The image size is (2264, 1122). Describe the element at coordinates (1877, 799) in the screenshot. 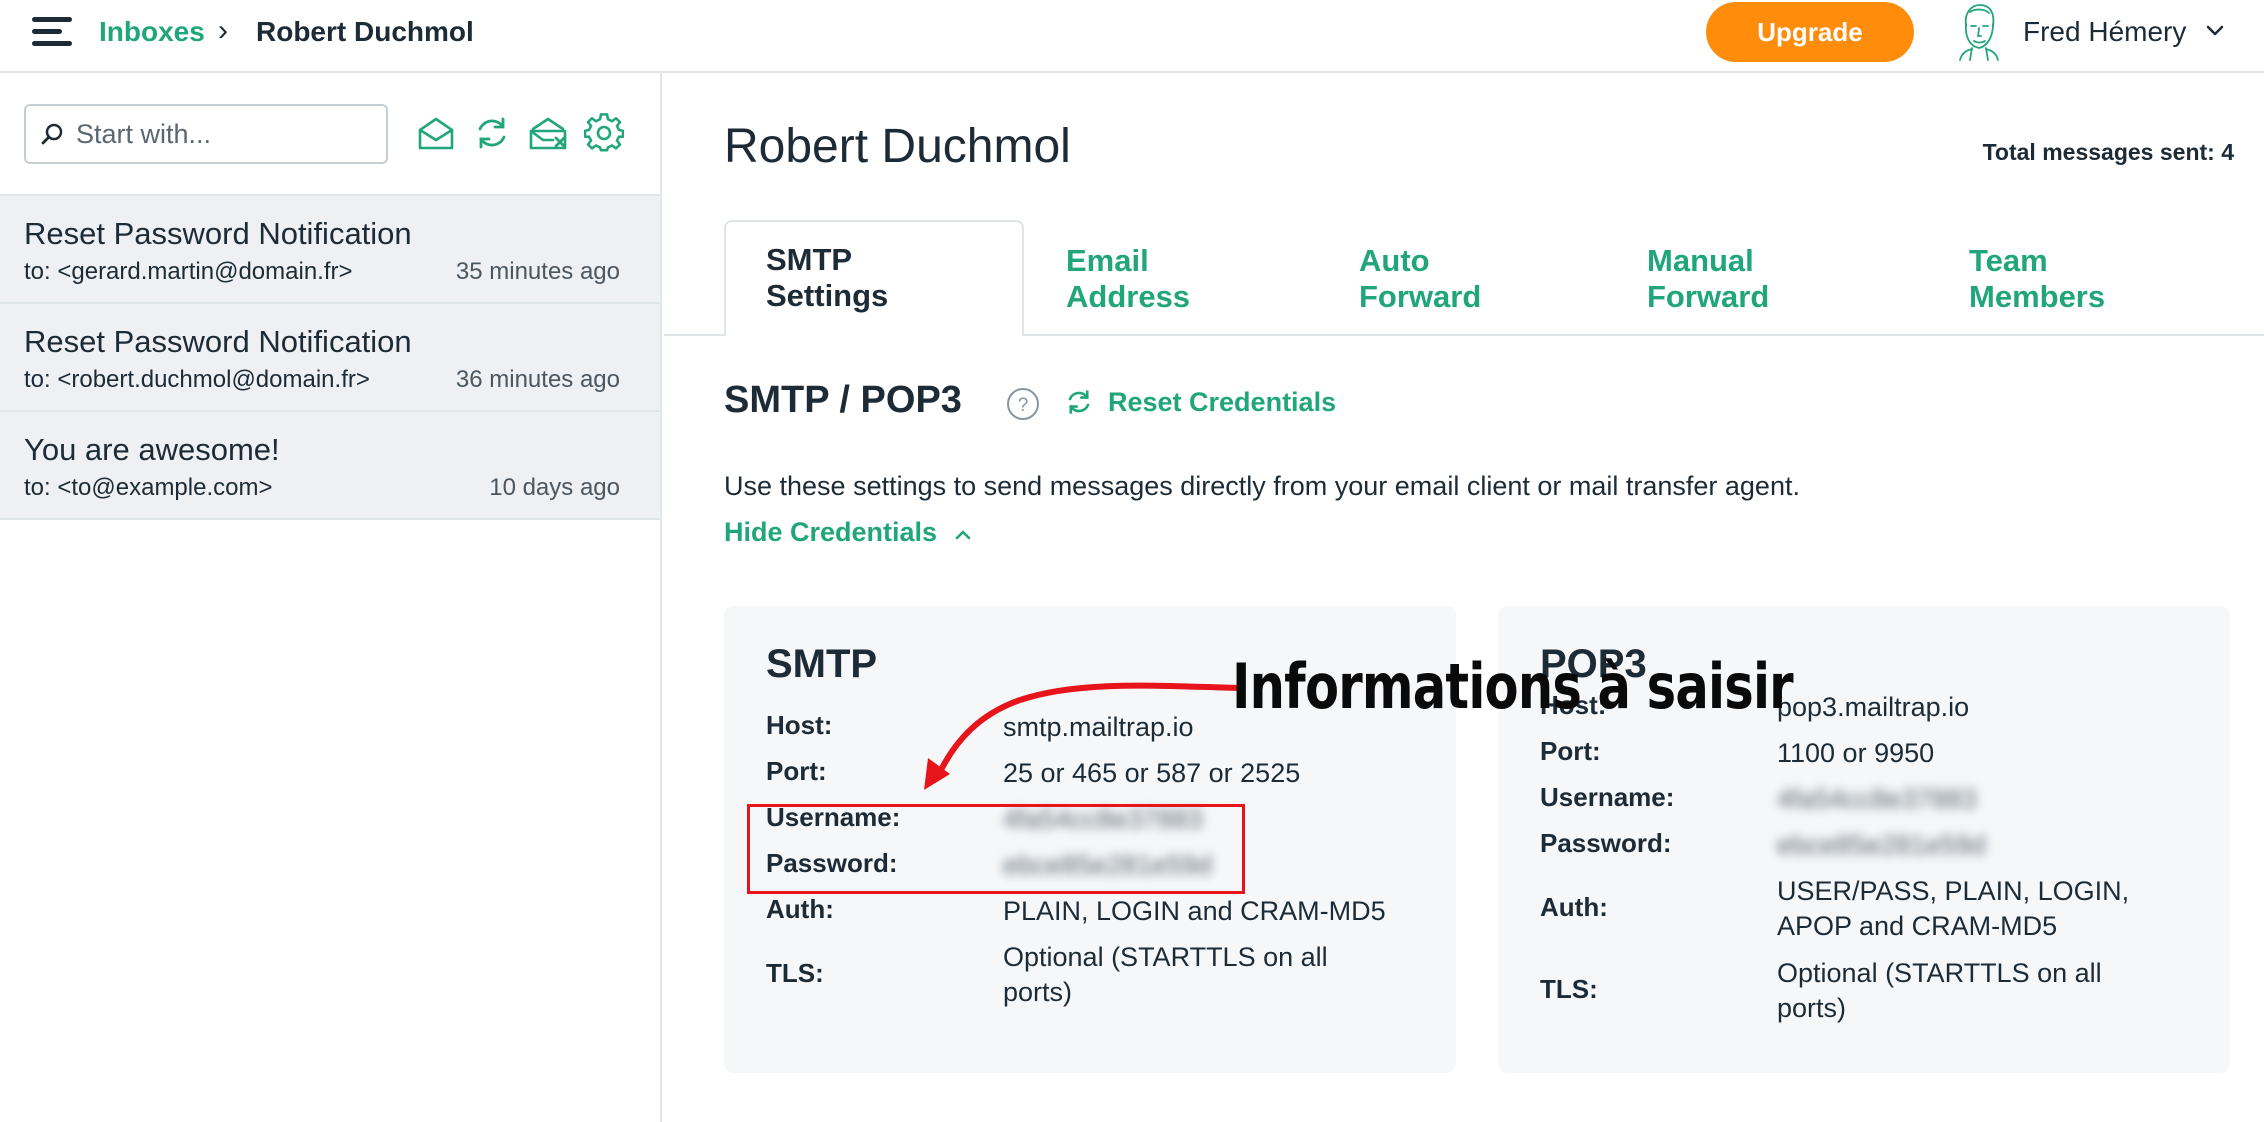

I see `pop3-username-value: 4fa54cc8e37883` at that location.